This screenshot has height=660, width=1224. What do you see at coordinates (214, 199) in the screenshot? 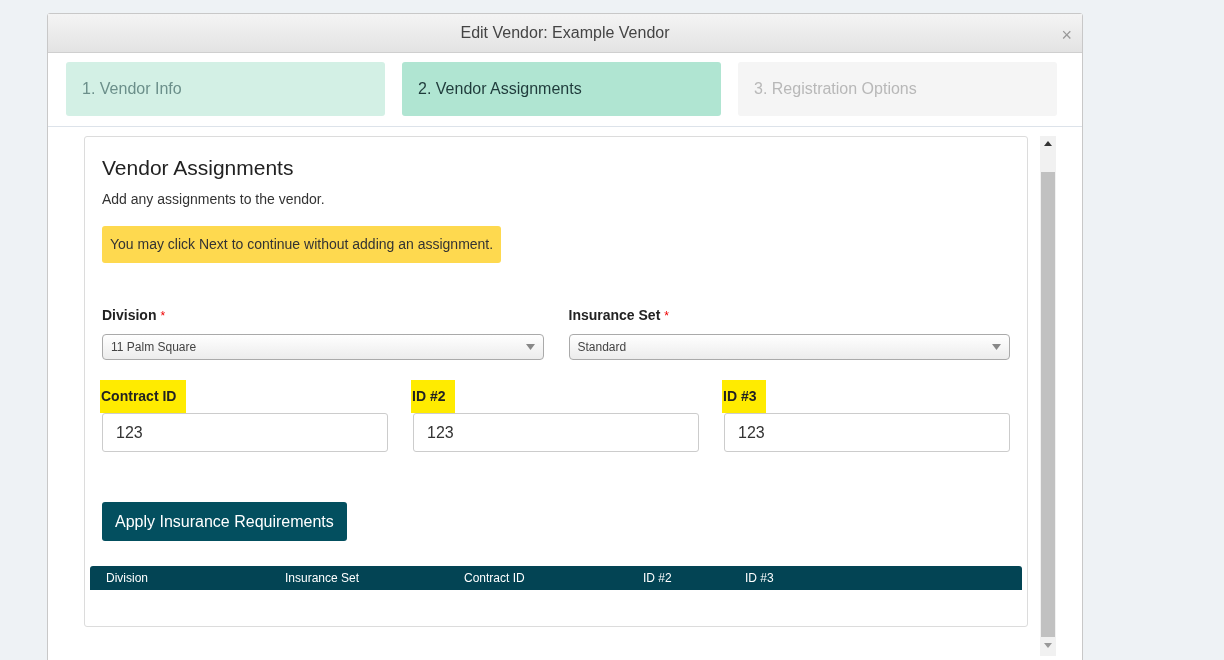
I see `section-description: Add any assignments to the vendor.` at bounding box center [214, 199].